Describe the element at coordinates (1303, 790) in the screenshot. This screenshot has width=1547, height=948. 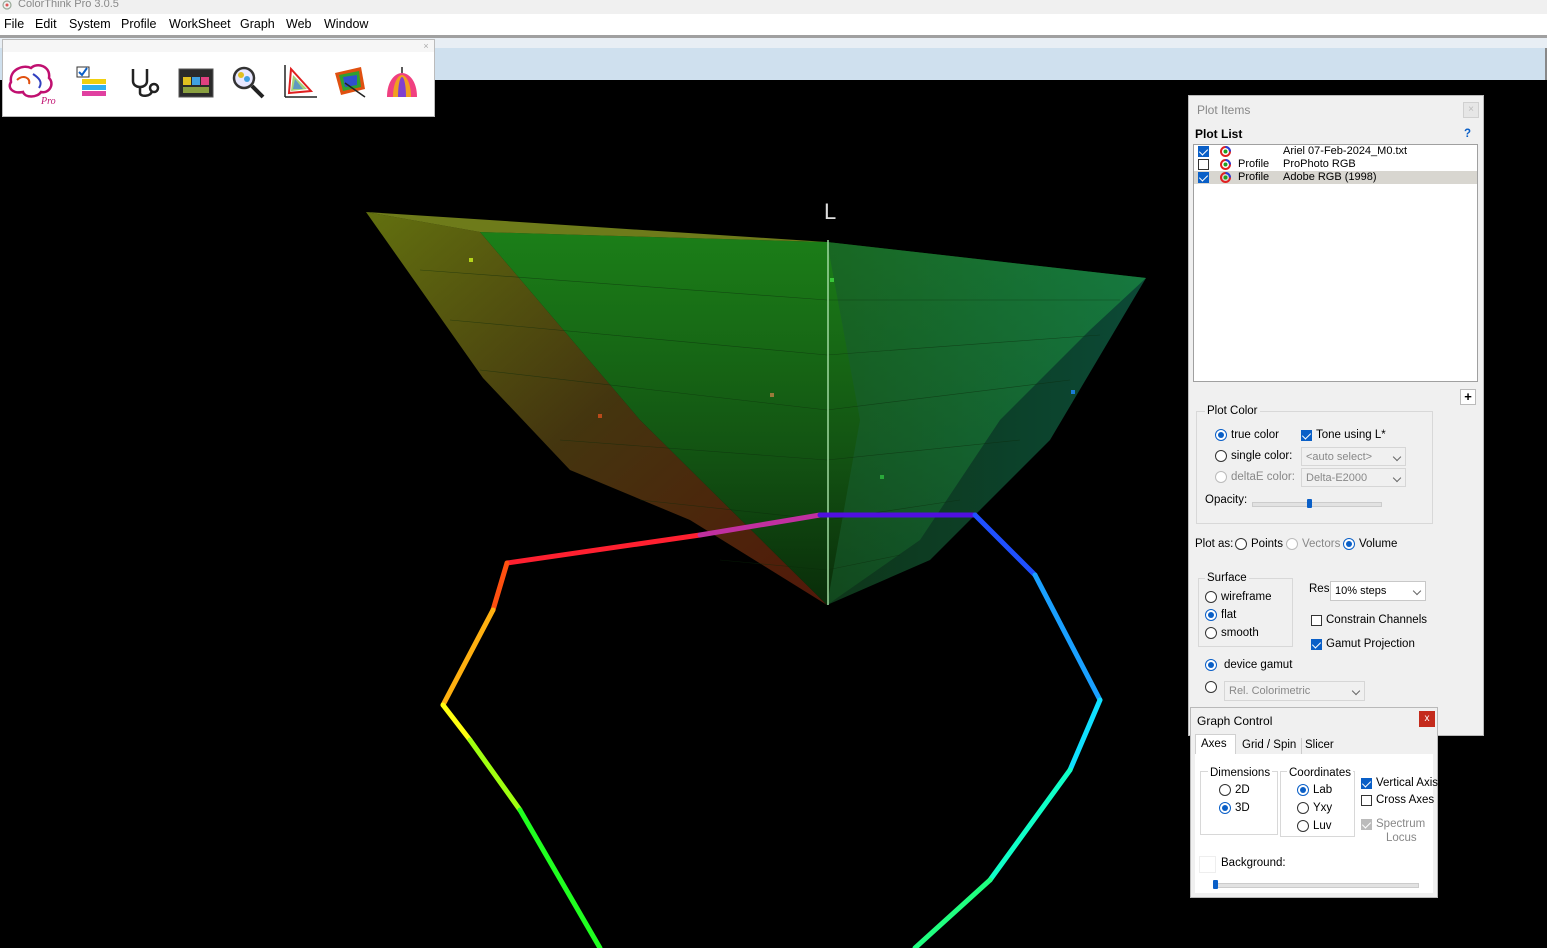
I see `coordinates-lab-radio` at that location.